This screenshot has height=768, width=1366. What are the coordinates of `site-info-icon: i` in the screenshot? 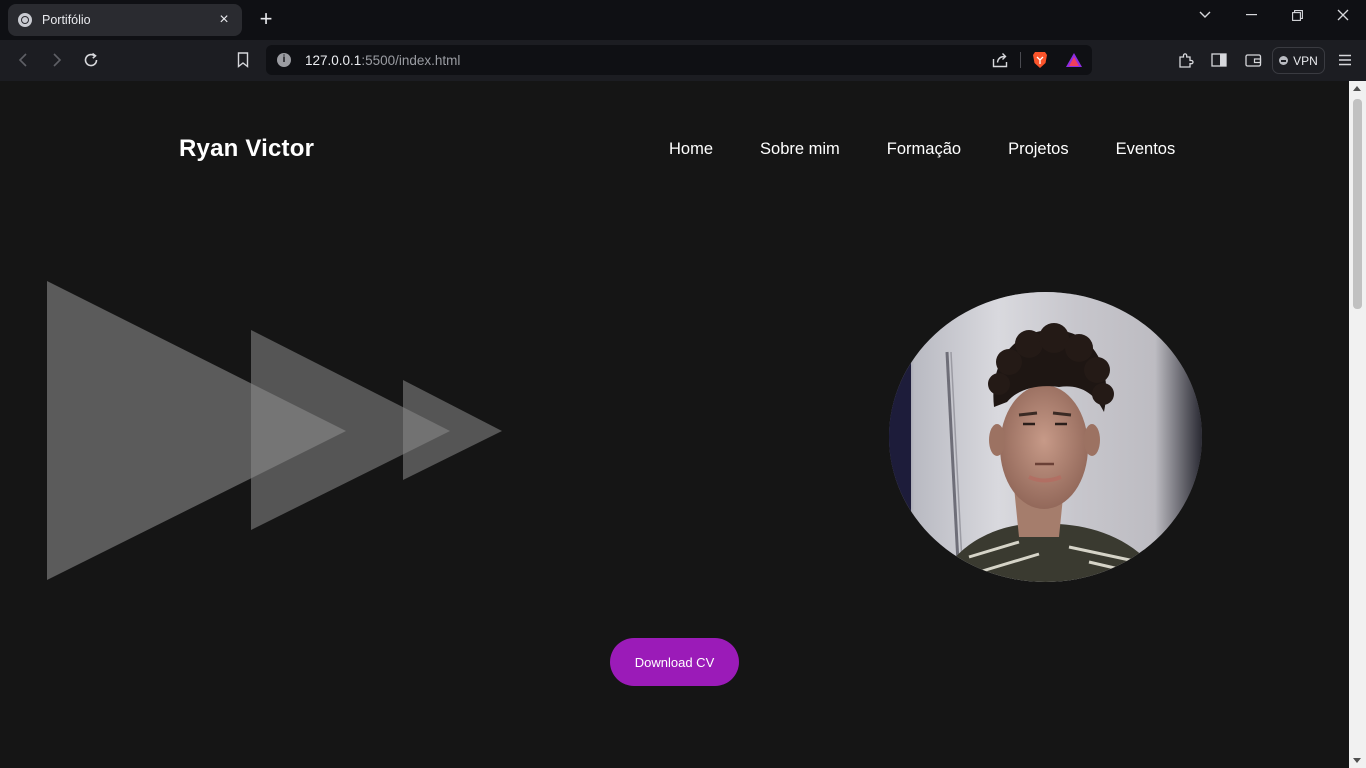 It's located at (284, 60).